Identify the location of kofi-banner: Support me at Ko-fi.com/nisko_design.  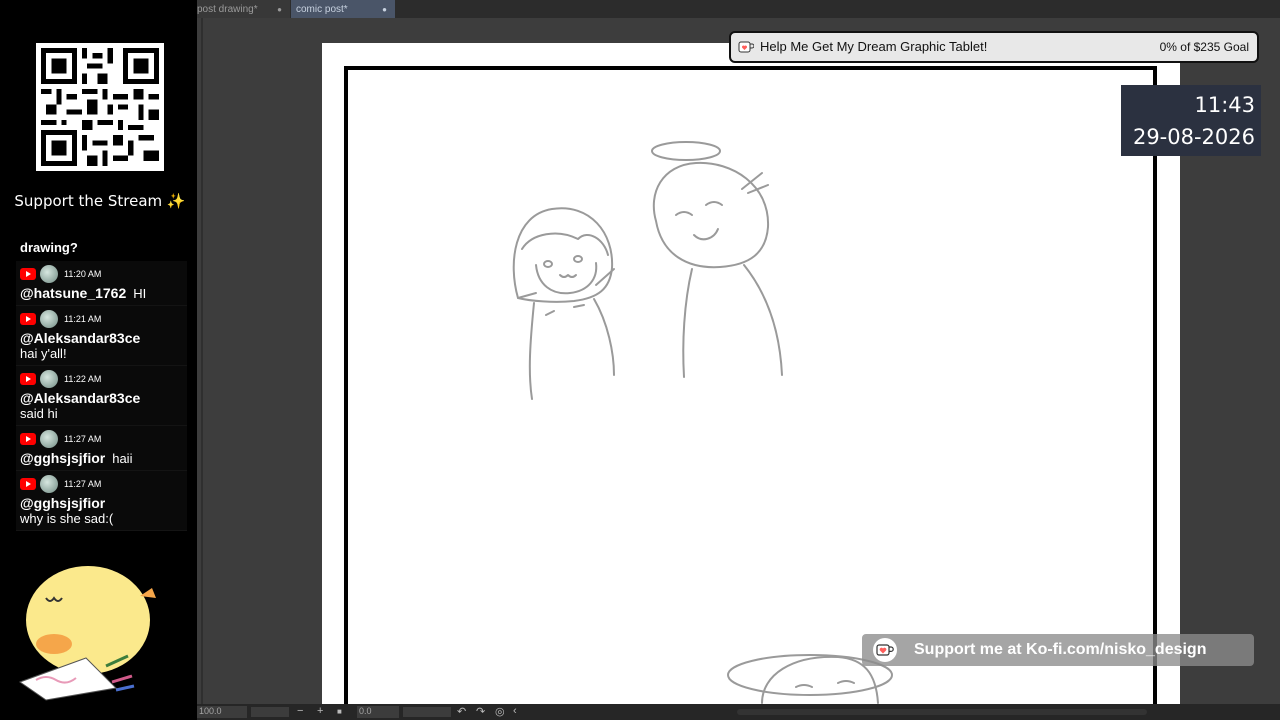
(1058, 650).